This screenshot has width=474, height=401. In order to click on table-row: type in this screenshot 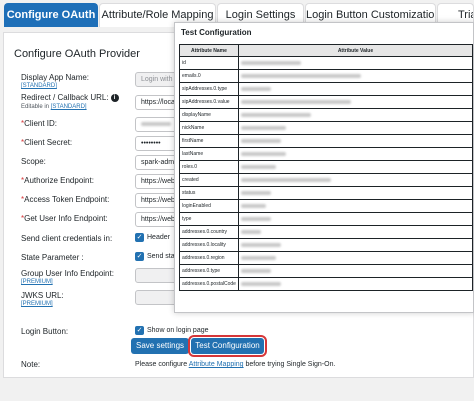, I will do `click(326, 219)`.